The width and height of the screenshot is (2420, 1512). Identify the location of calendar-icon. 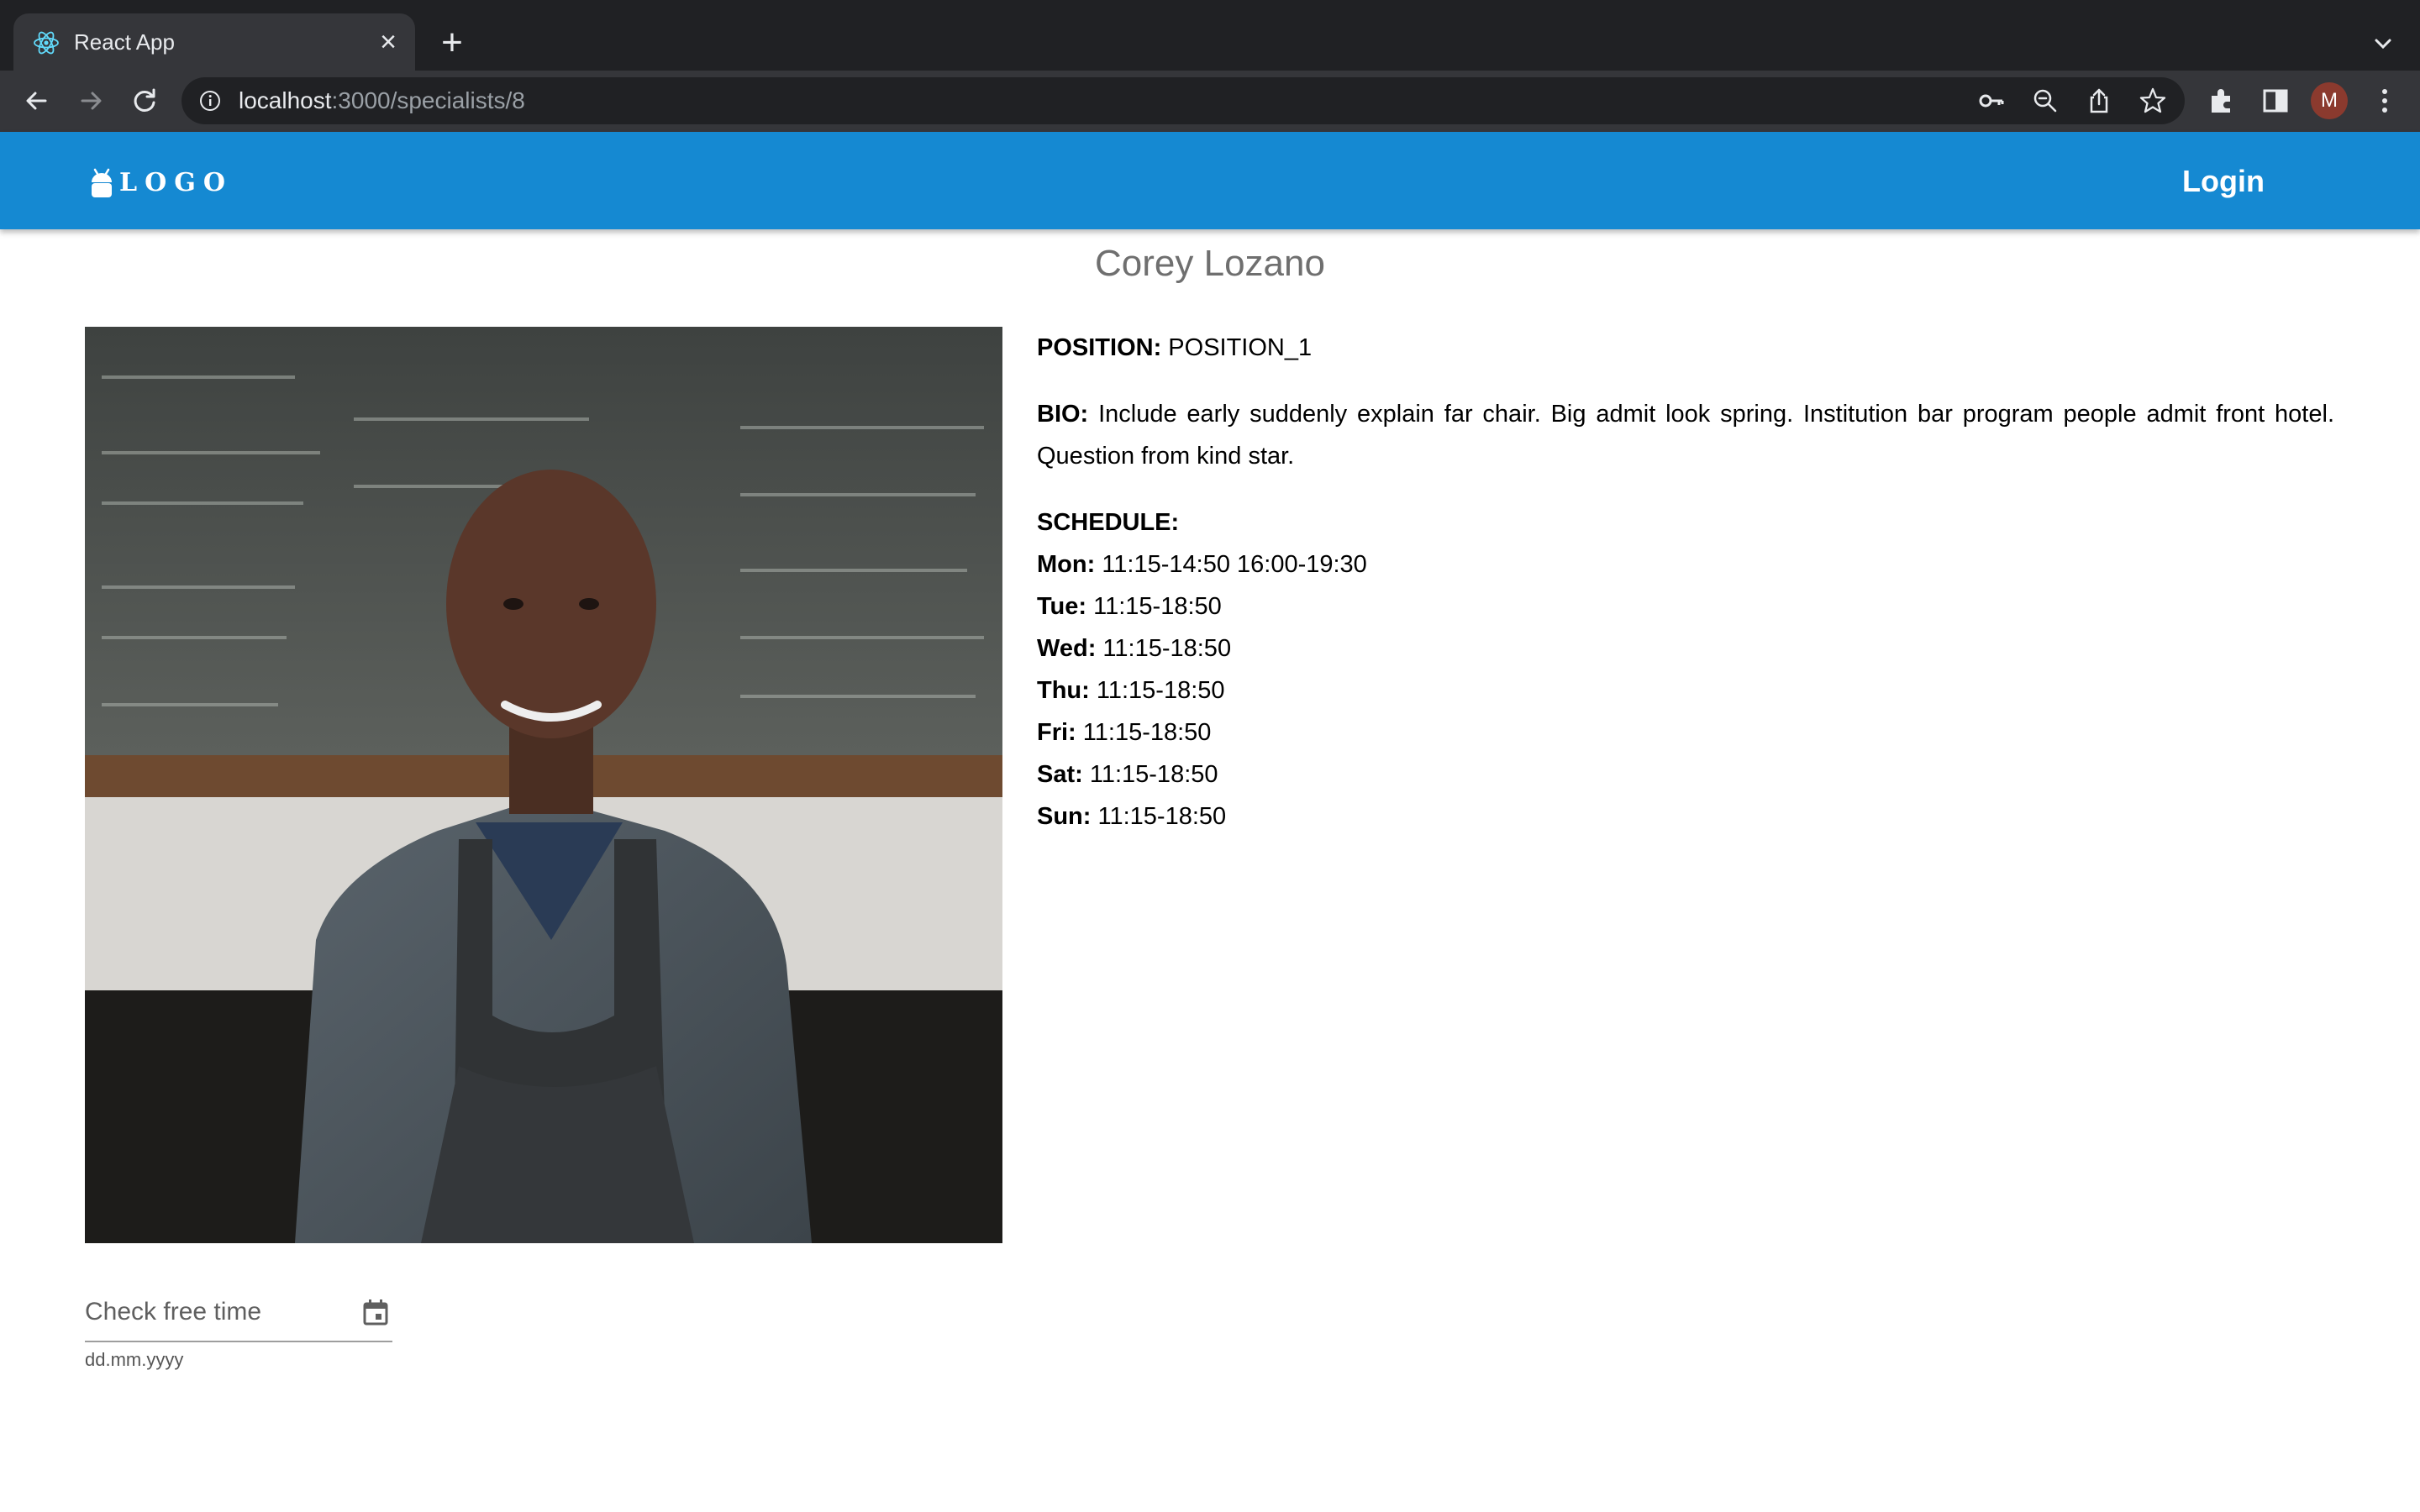
(375, 1312).